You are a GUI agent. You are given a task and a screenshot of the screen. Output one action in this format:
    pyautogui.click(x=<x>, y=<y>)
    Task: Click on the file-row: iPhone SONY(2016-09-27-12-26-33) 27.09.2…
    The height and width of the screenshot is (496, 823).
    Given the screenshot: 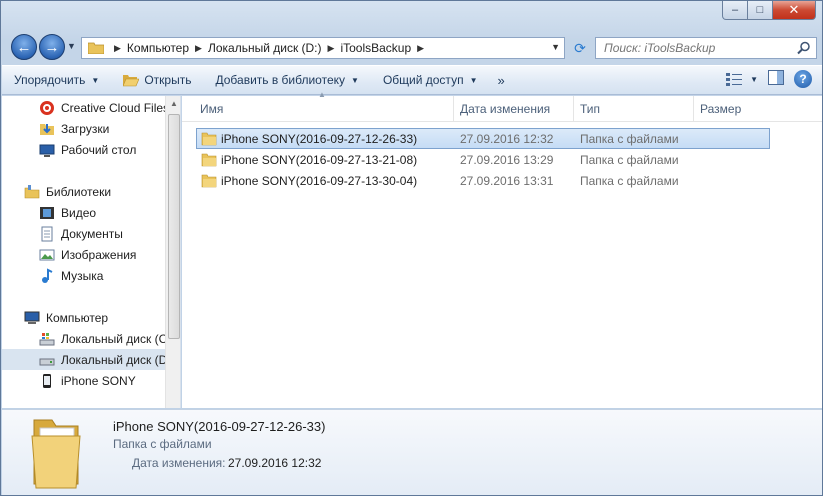 What is the action you would take?
    pyautogui.click(x=483, y=138)
    